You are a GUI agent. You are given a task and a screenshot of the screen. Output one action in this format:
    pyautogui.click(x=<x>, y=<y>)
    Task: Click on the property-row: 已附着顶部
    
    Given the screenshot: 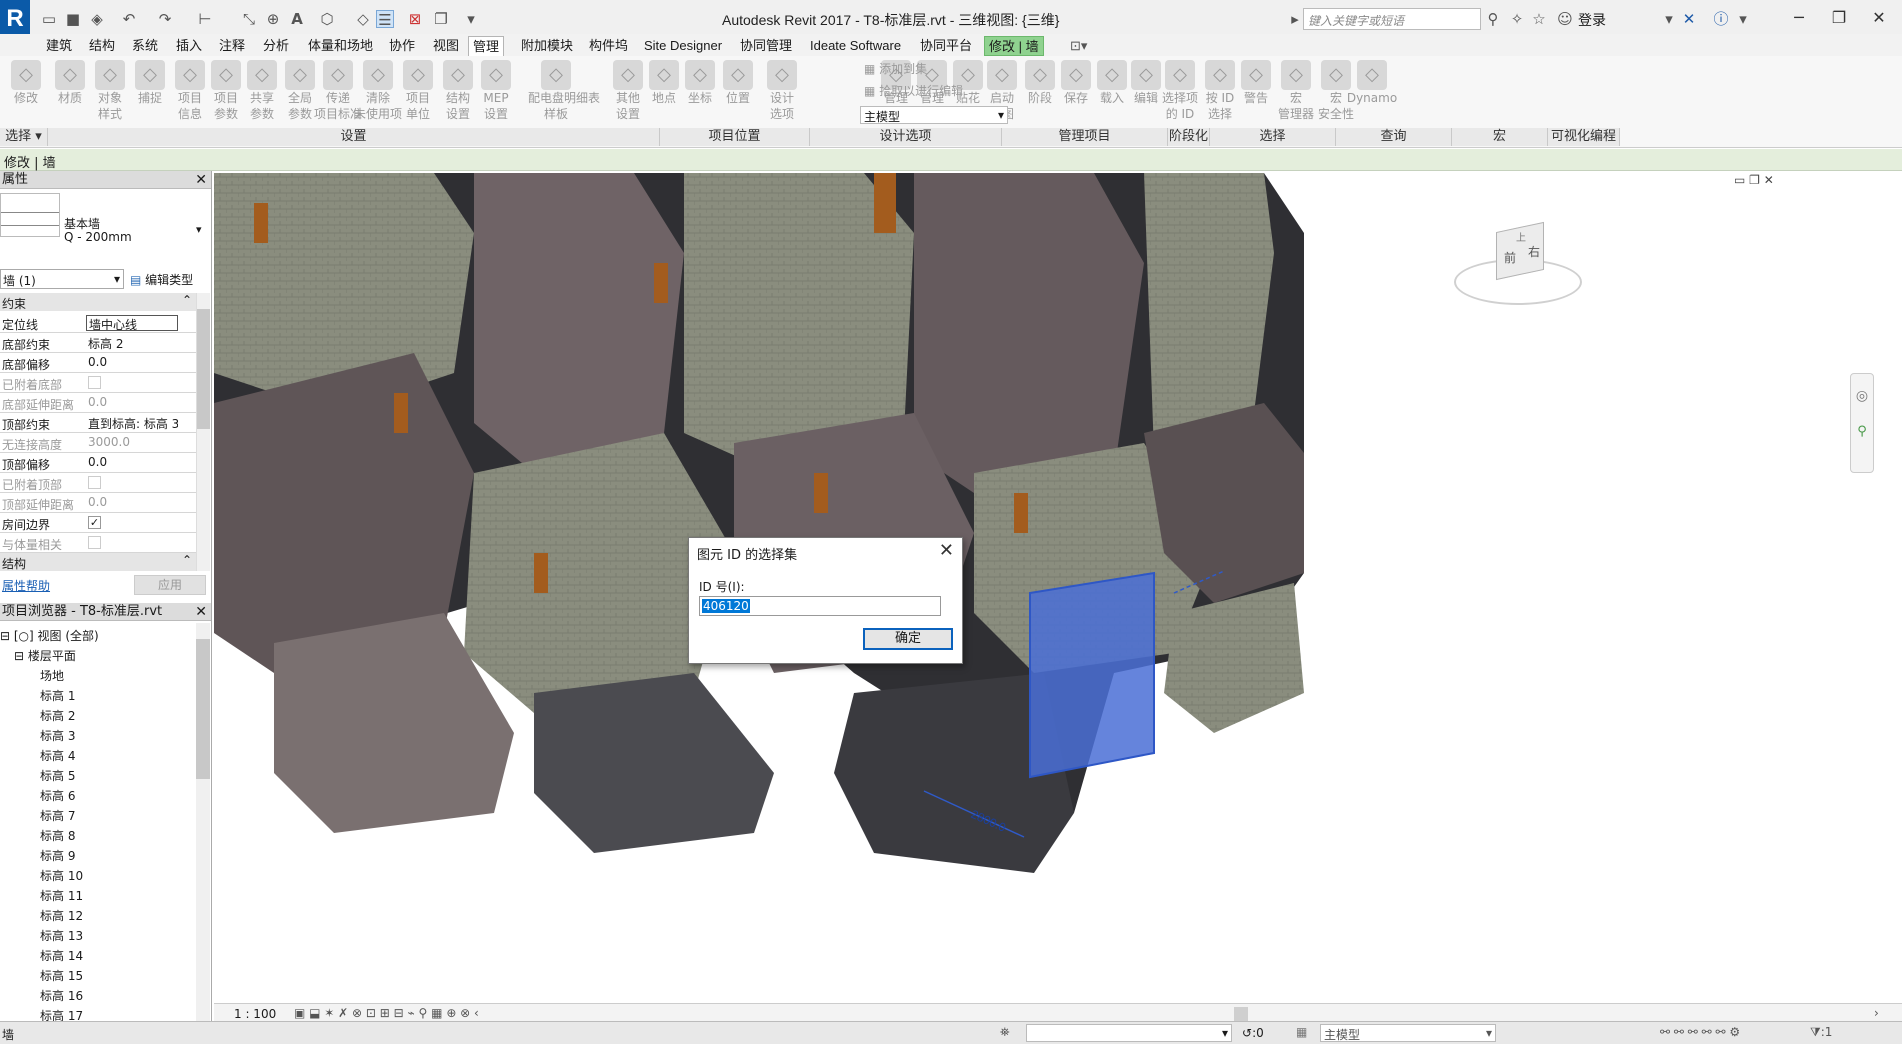 What is the action you would take?
    pyautogui.click(x=98, y=483)
    